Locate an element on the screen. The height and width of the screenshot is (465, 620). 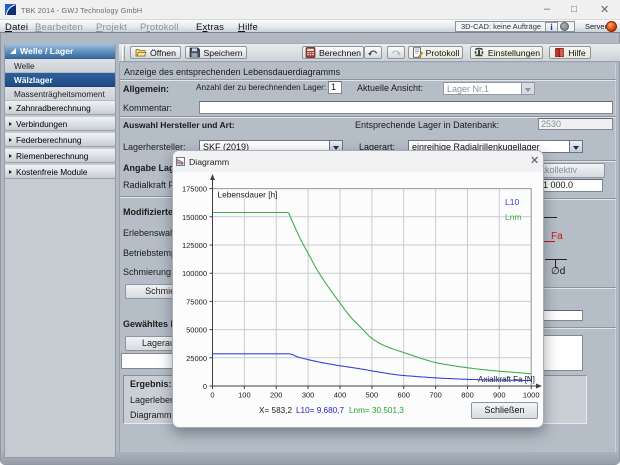
svg-text: 600 is located at coordinates (403, 395).